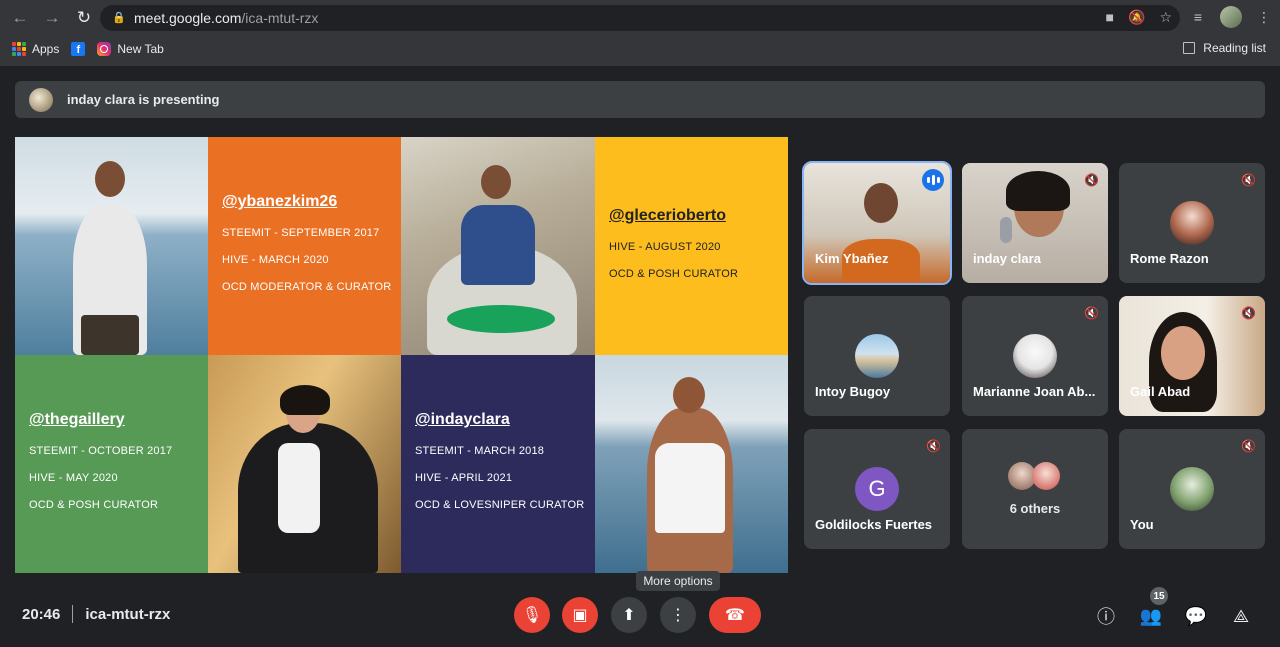 Image resolution: width=1280 pixels, height=647 pixels. I want to click on more-options-button: ⋮, so click(678, 615).